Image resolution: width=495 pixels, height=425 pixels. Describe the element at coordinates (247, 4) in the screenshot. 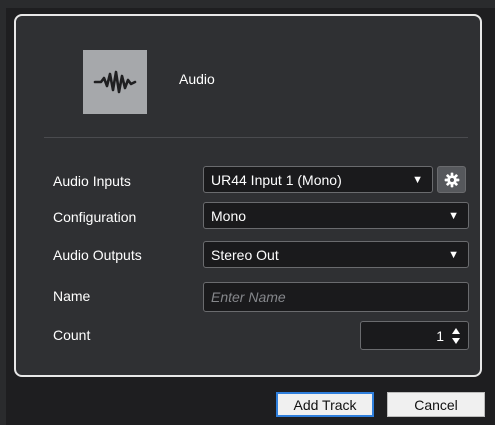

I see `window-top-strip` at that location.